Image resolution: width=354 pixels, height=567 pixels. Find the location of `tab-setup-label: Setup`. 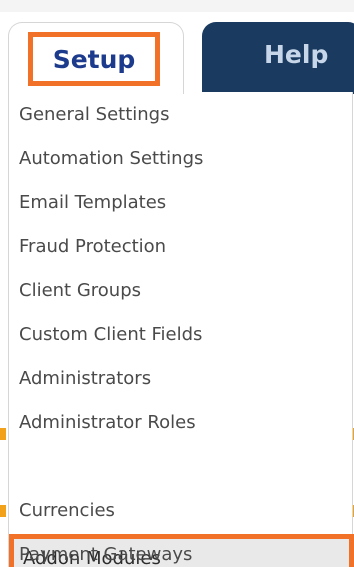

tab-setup-label: Setup is located at coordinates (94, 59).